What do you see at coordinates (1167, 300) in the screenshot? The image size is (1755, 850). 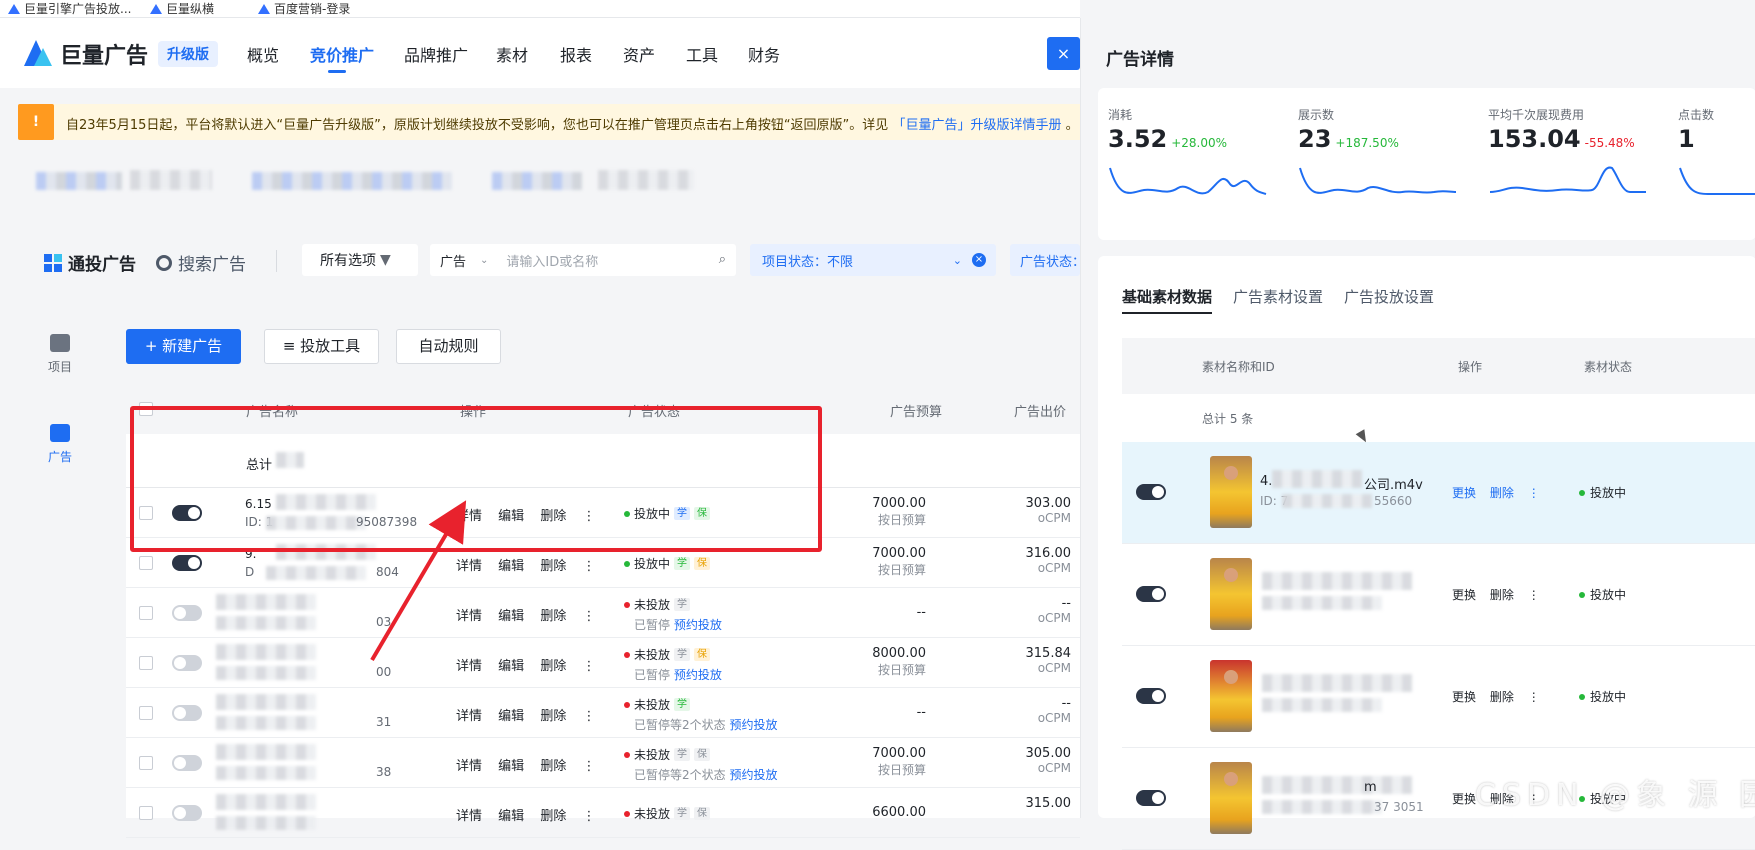 I see `tab-basic-material-data: 基础素材数据` at bounding box center [1167, 300].